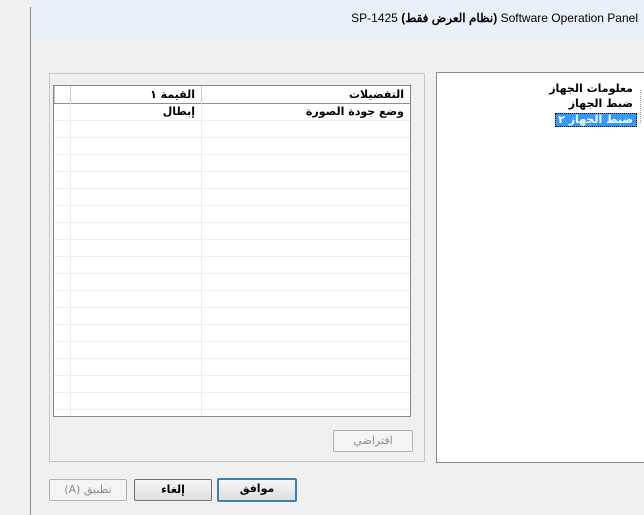  I want to click on tree-item-device-settings-2: ضبط الجهاز ٢, so click(596, 120).